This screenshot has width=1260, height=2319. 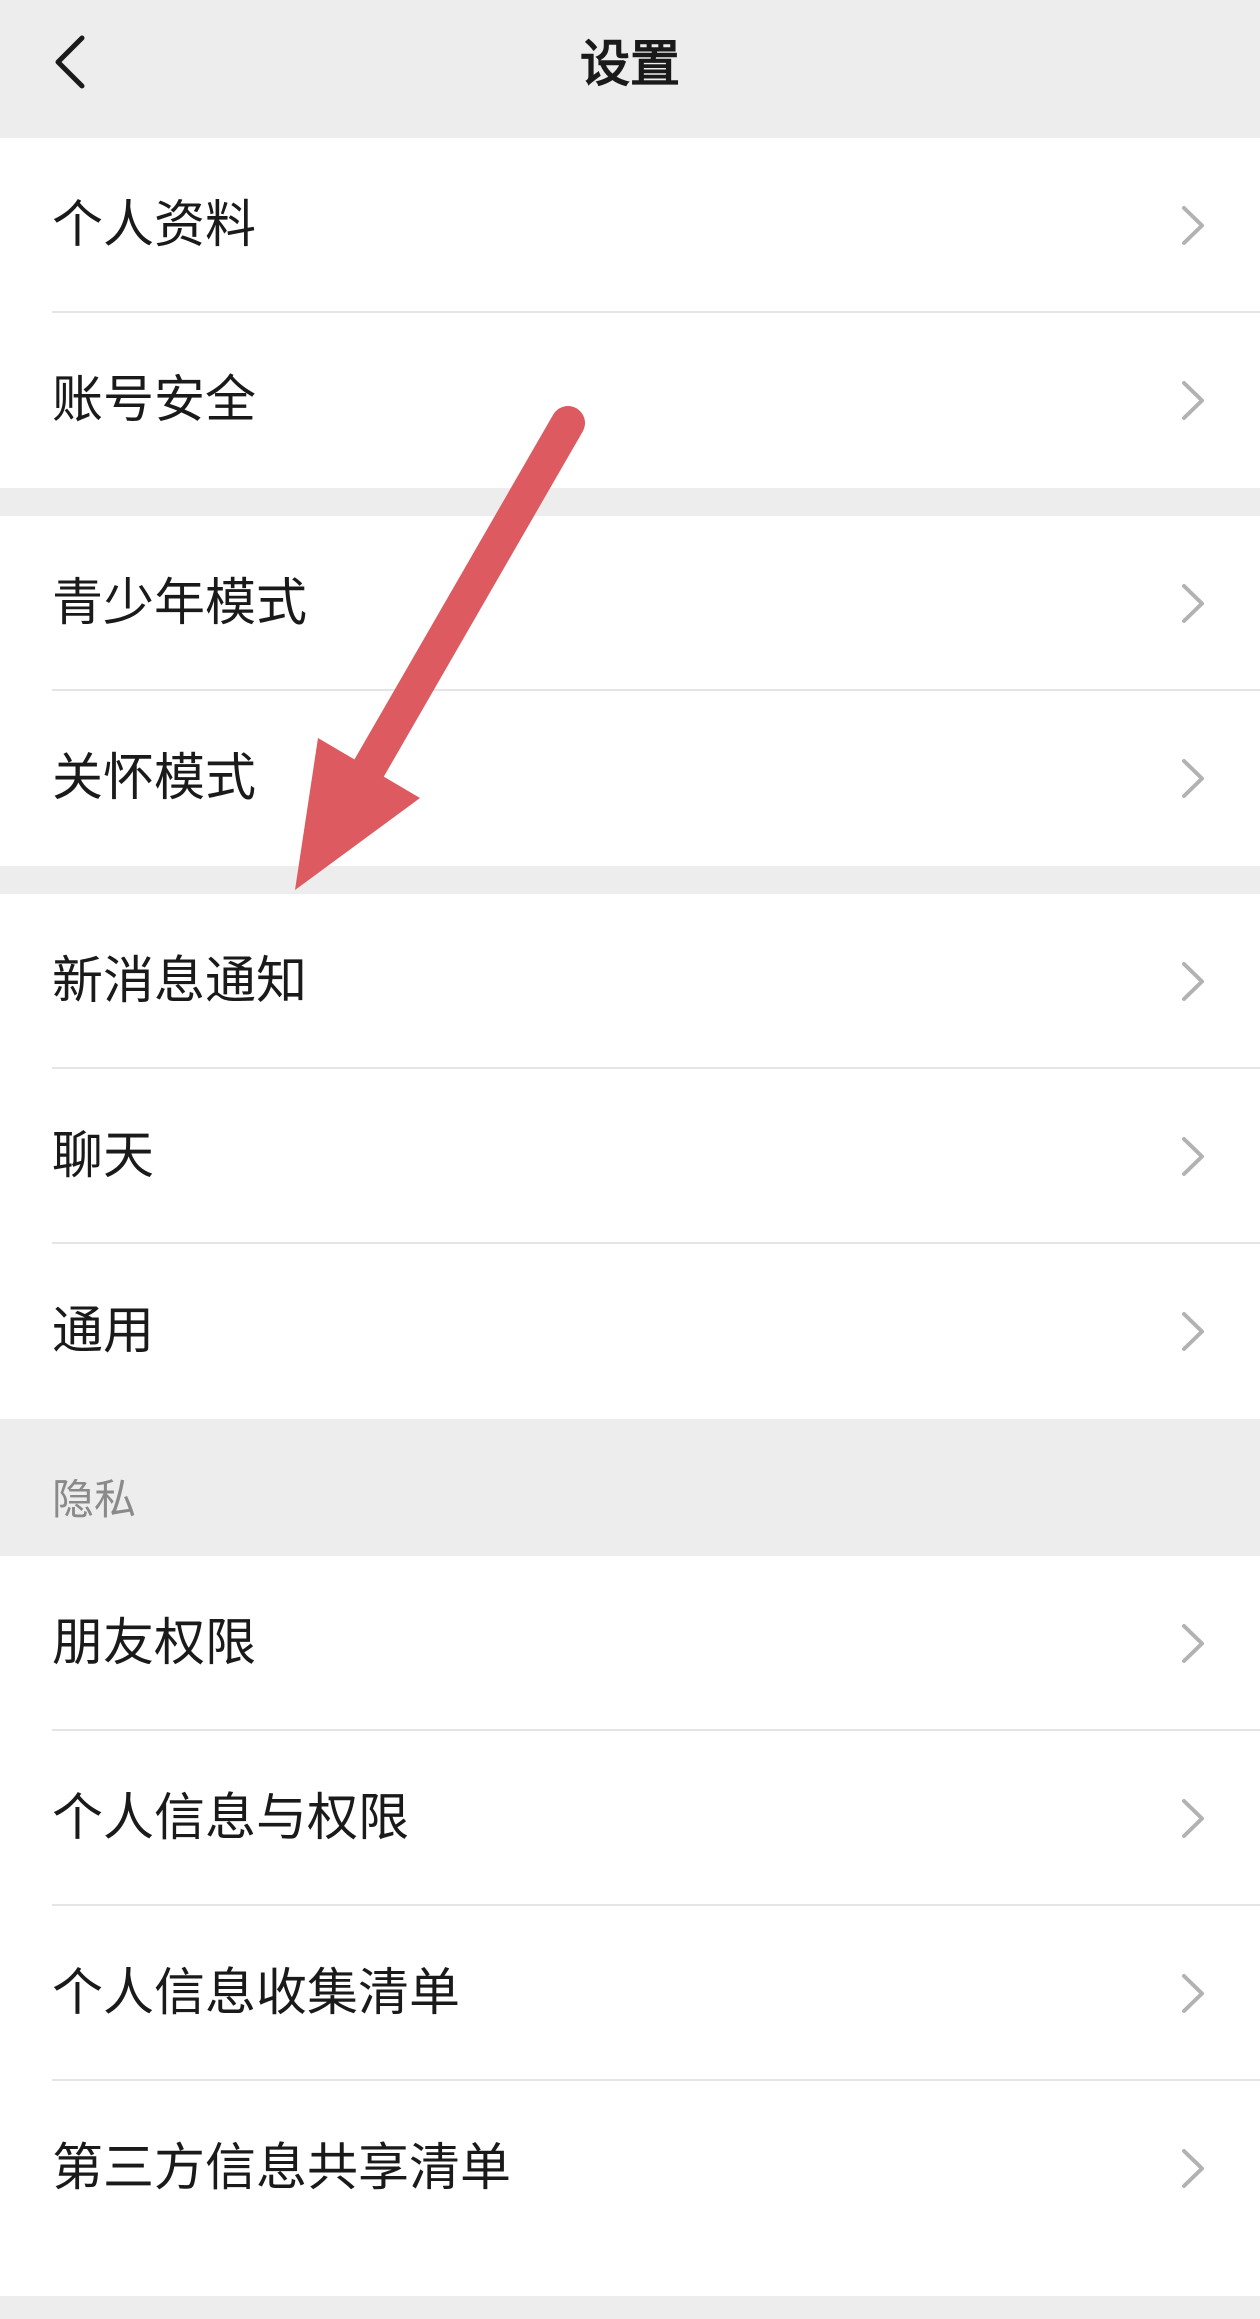 I want to click on settings-item-notifications: 新消息通知, so click(x=630, y=981).